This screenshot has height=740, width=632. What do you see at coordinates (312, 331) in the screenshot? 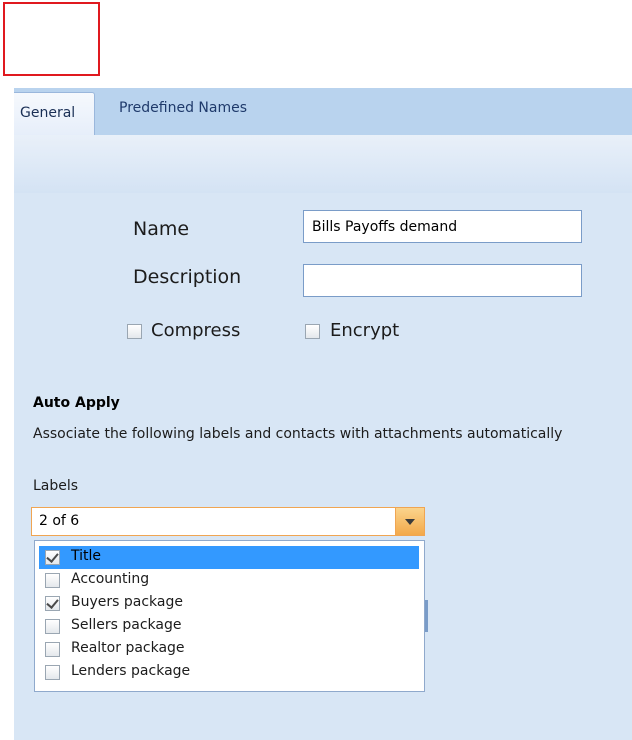
I see `encrypt-checkbox` at bounding box center [312, 331].